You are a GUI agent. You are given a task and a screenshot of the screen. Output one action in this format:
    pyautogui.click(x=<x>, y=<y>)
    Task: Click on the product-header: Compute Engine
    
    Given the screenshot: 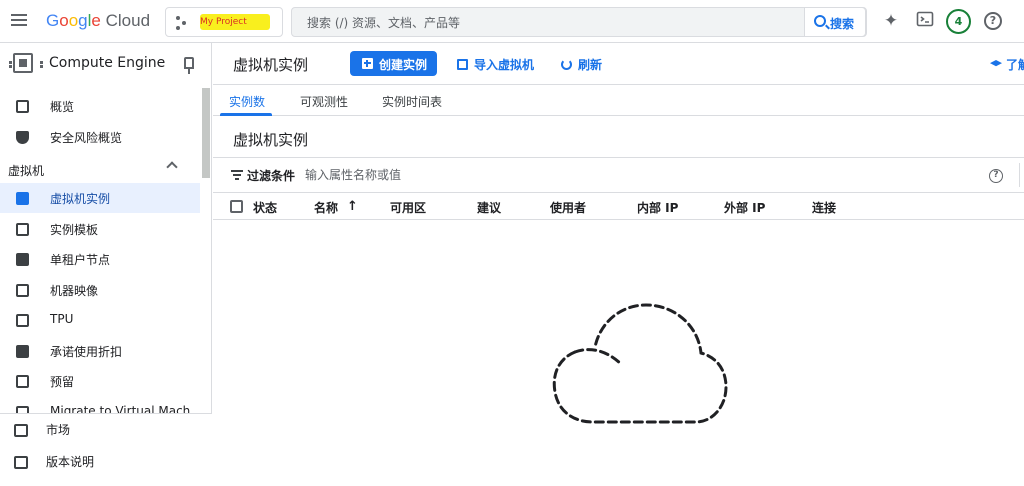 What is the action you would take?
    pyautogui.click(x=106, y=64)
    